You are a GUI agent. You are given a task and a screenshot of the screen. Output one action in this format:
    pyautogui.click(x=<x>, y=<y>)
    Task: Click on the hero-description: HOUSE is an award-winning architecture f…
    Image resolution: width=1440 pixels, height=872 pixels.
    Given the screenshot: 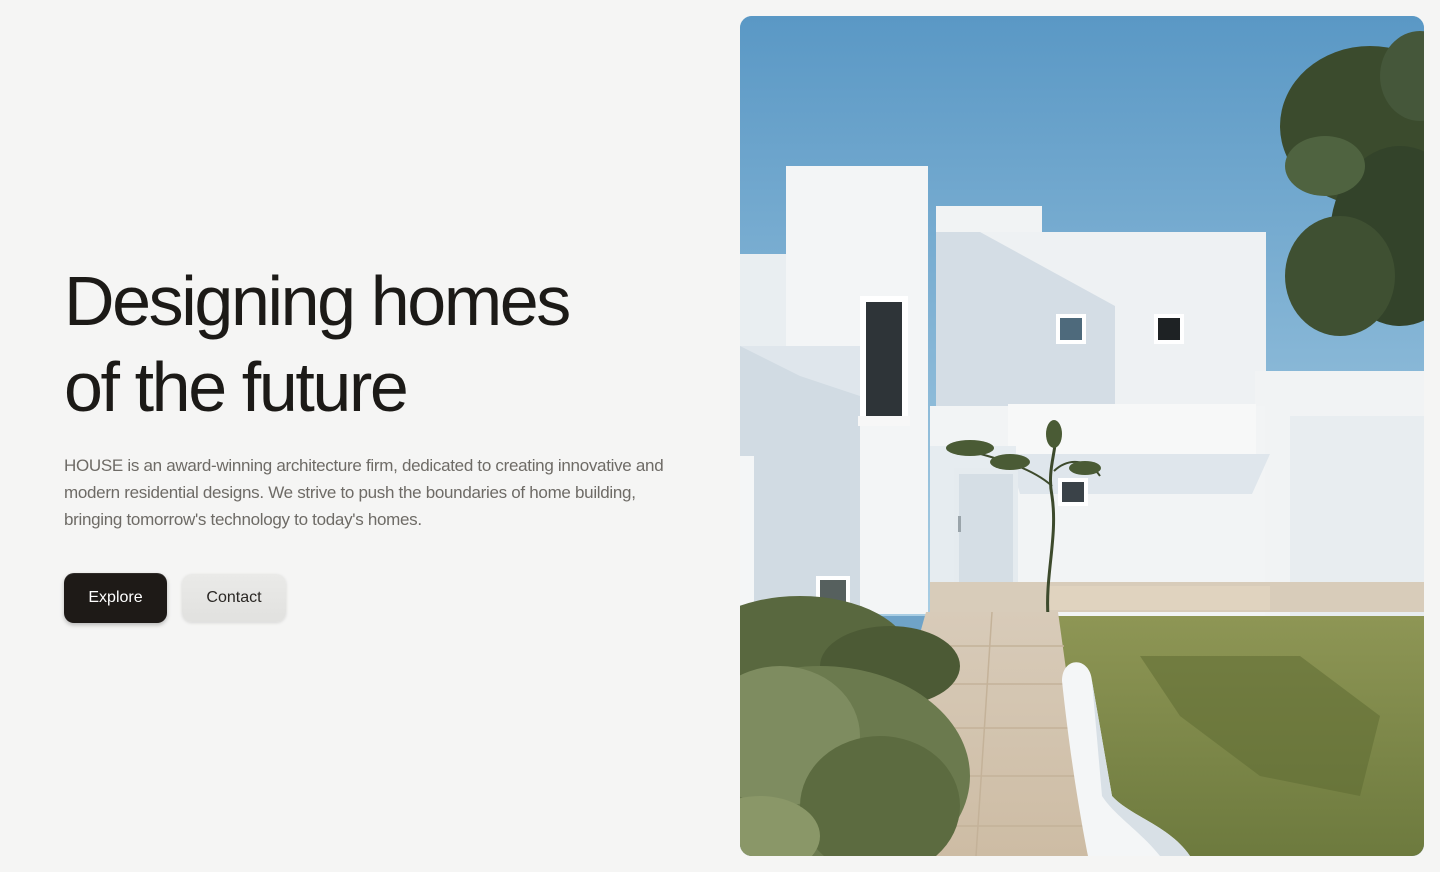 What is the action you would take?
    pyautogui.click(x=364, y=492)
    